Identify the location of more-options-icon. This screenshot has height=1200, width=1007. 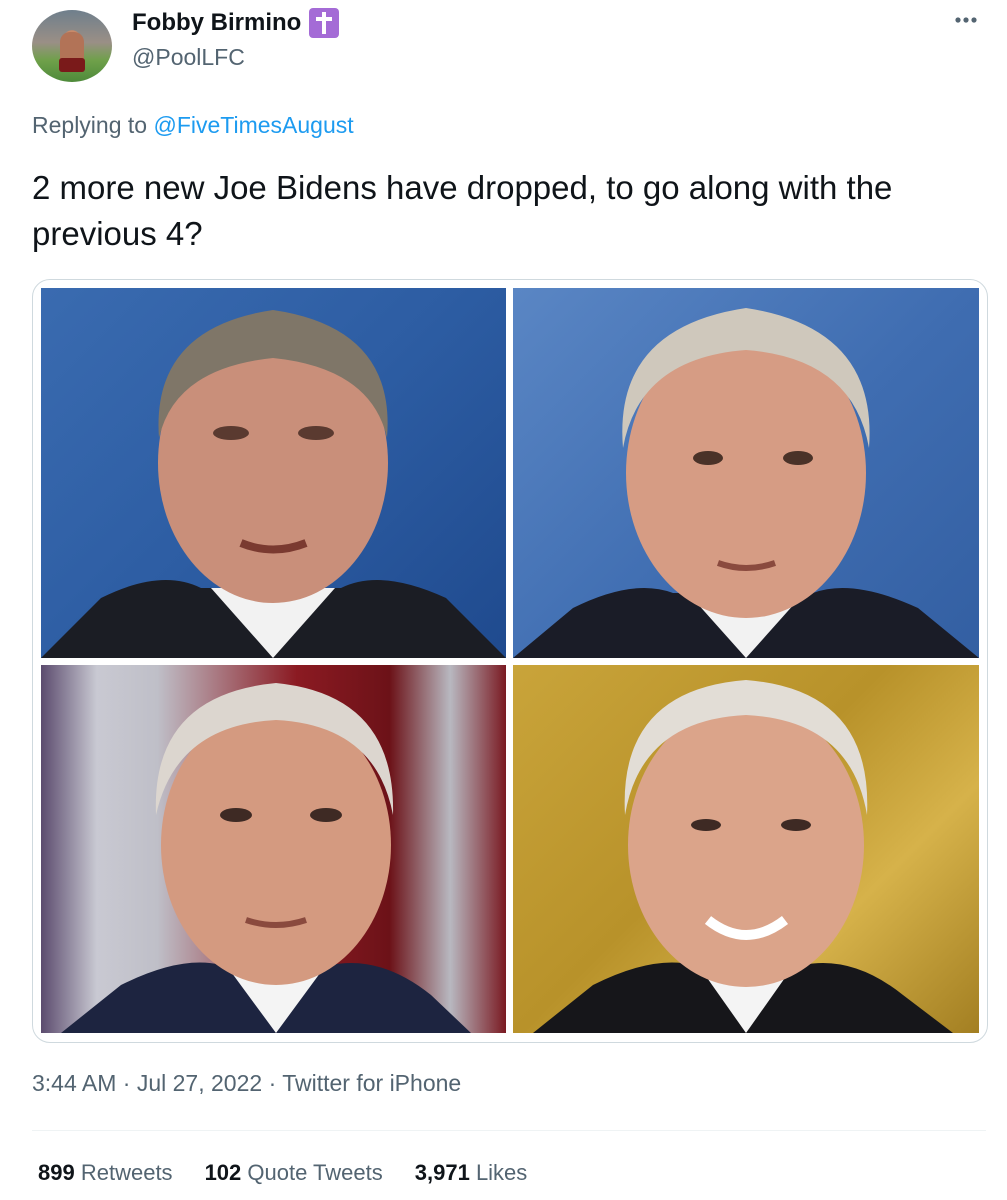
(966, 20).